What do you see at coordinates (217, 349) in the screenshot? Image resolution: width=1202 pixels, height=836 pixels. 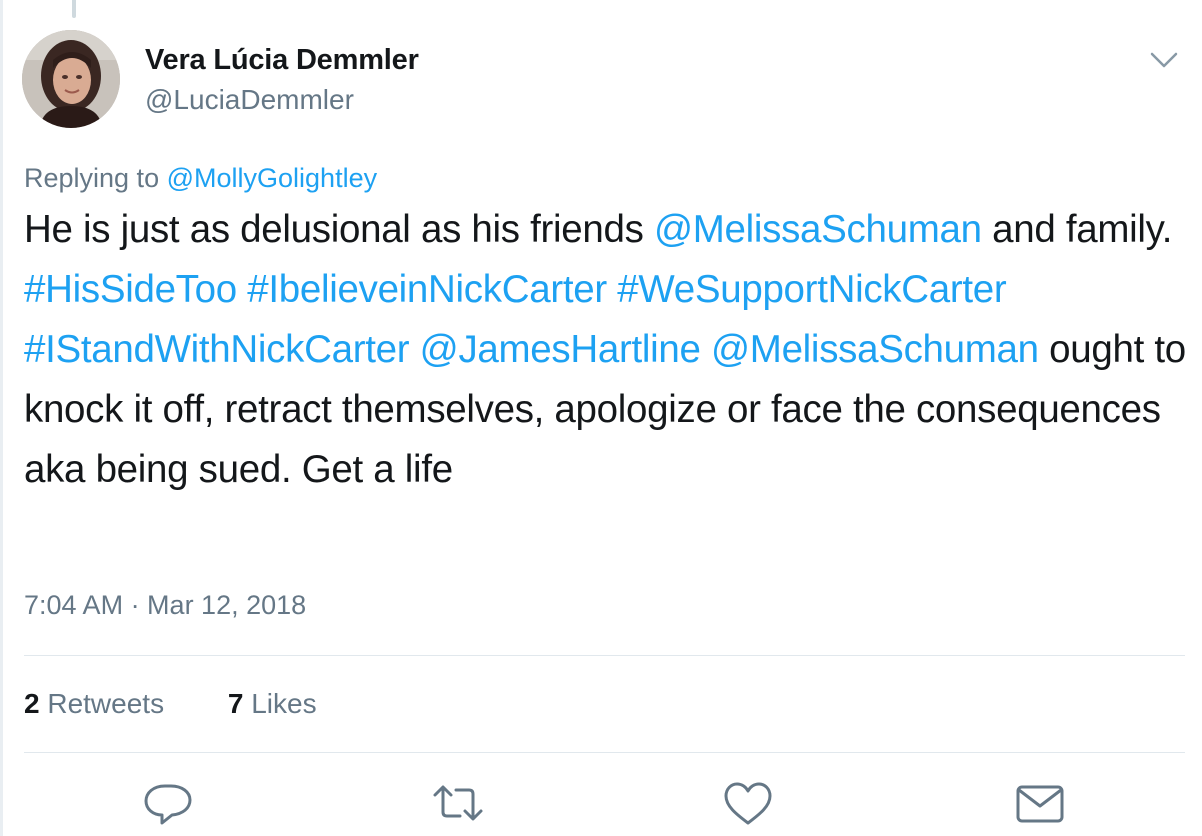 I see `hashtag-link: #IStandWithNickCarter` at bounding box center [217, 349].